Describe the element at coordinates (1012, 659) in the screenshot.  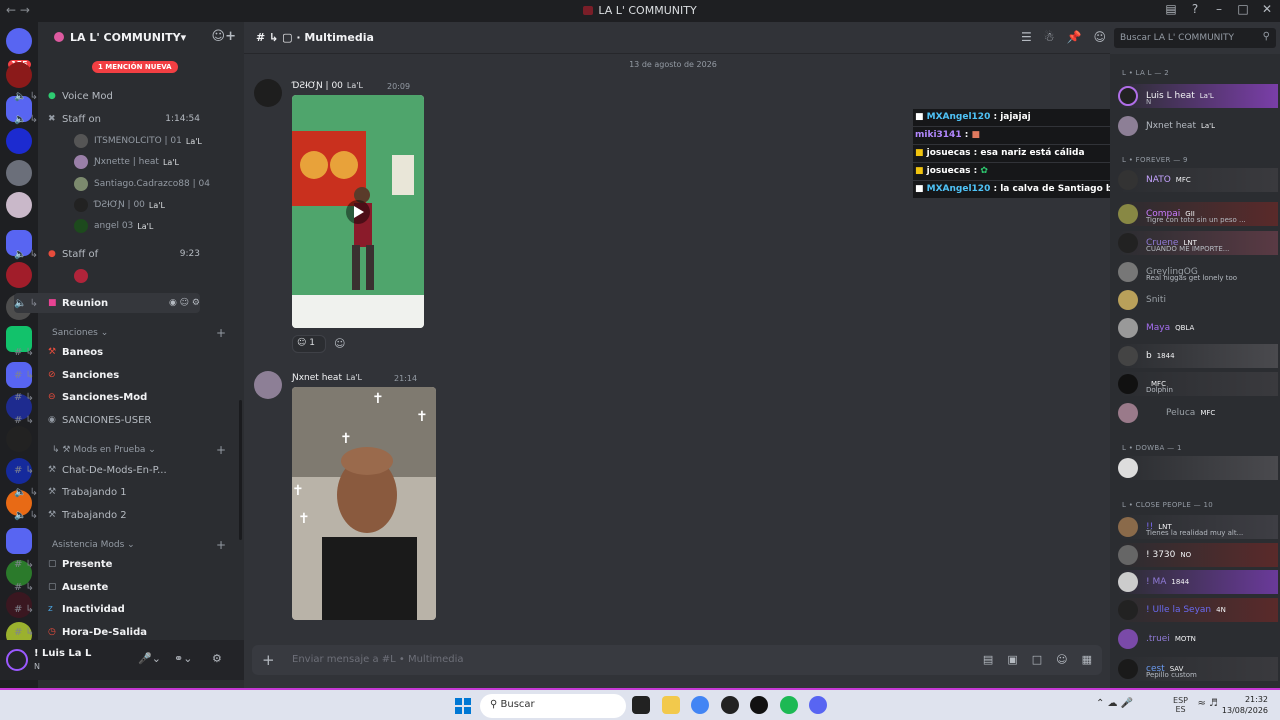
I see `gif-icon: ▣` at that location.